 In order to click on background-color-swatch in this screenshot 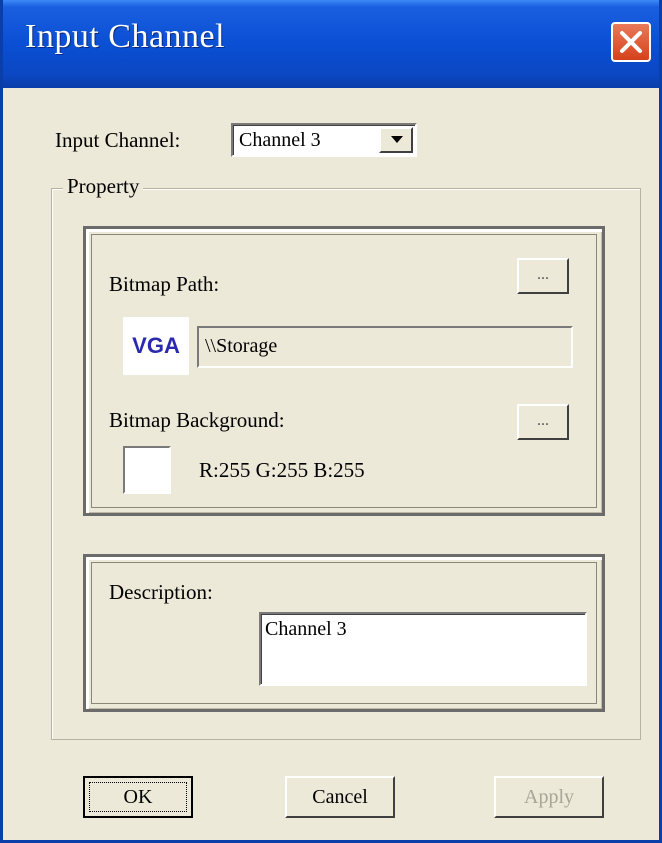, I will do `click(147, 470)`.